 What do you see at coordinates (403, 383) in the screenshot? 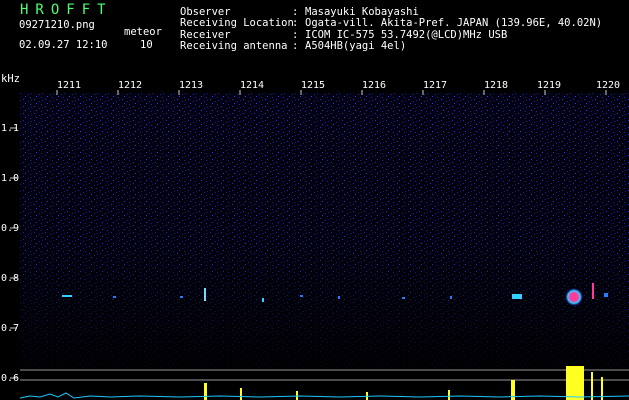
I see `signal-level-bars` at bounding box center [403, 383].